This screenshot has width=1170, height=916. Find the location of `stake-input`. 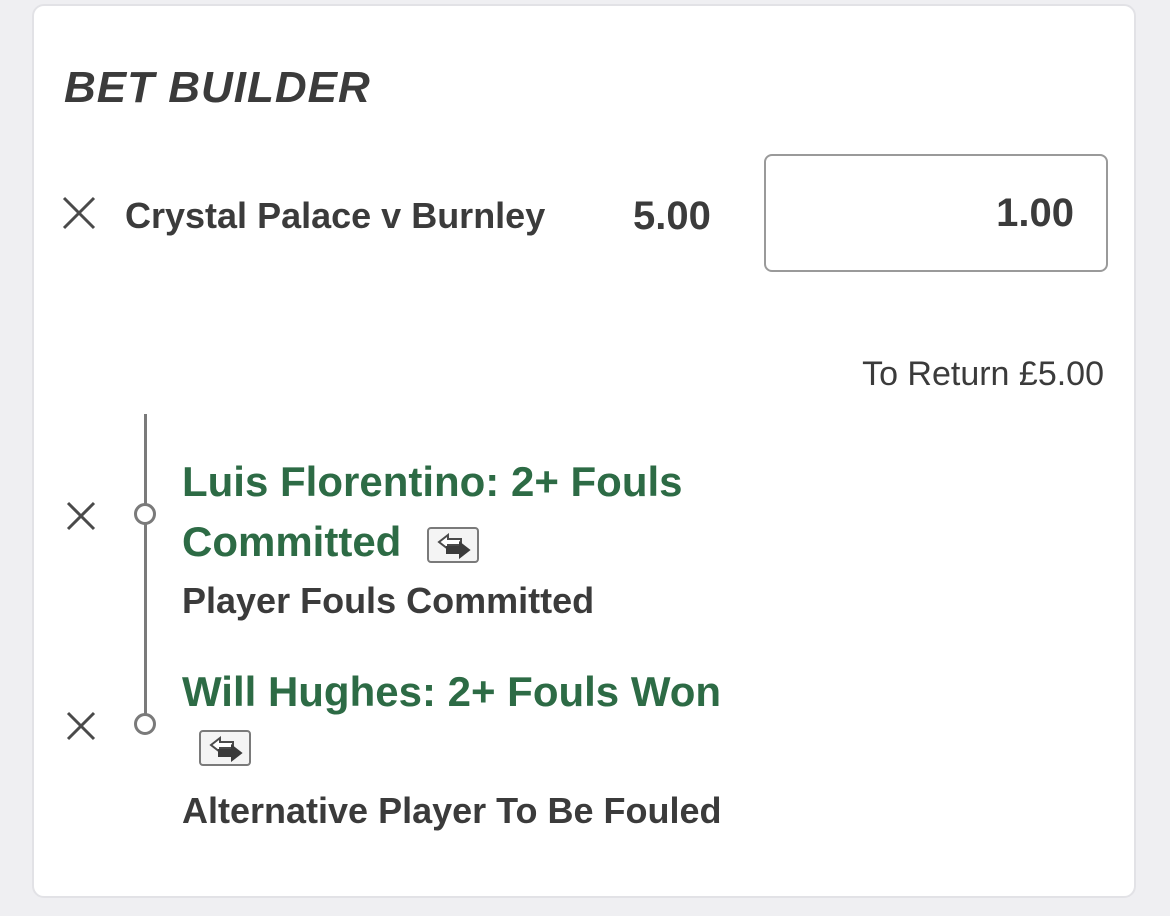

stake-input is located at coordinates (936, 213).